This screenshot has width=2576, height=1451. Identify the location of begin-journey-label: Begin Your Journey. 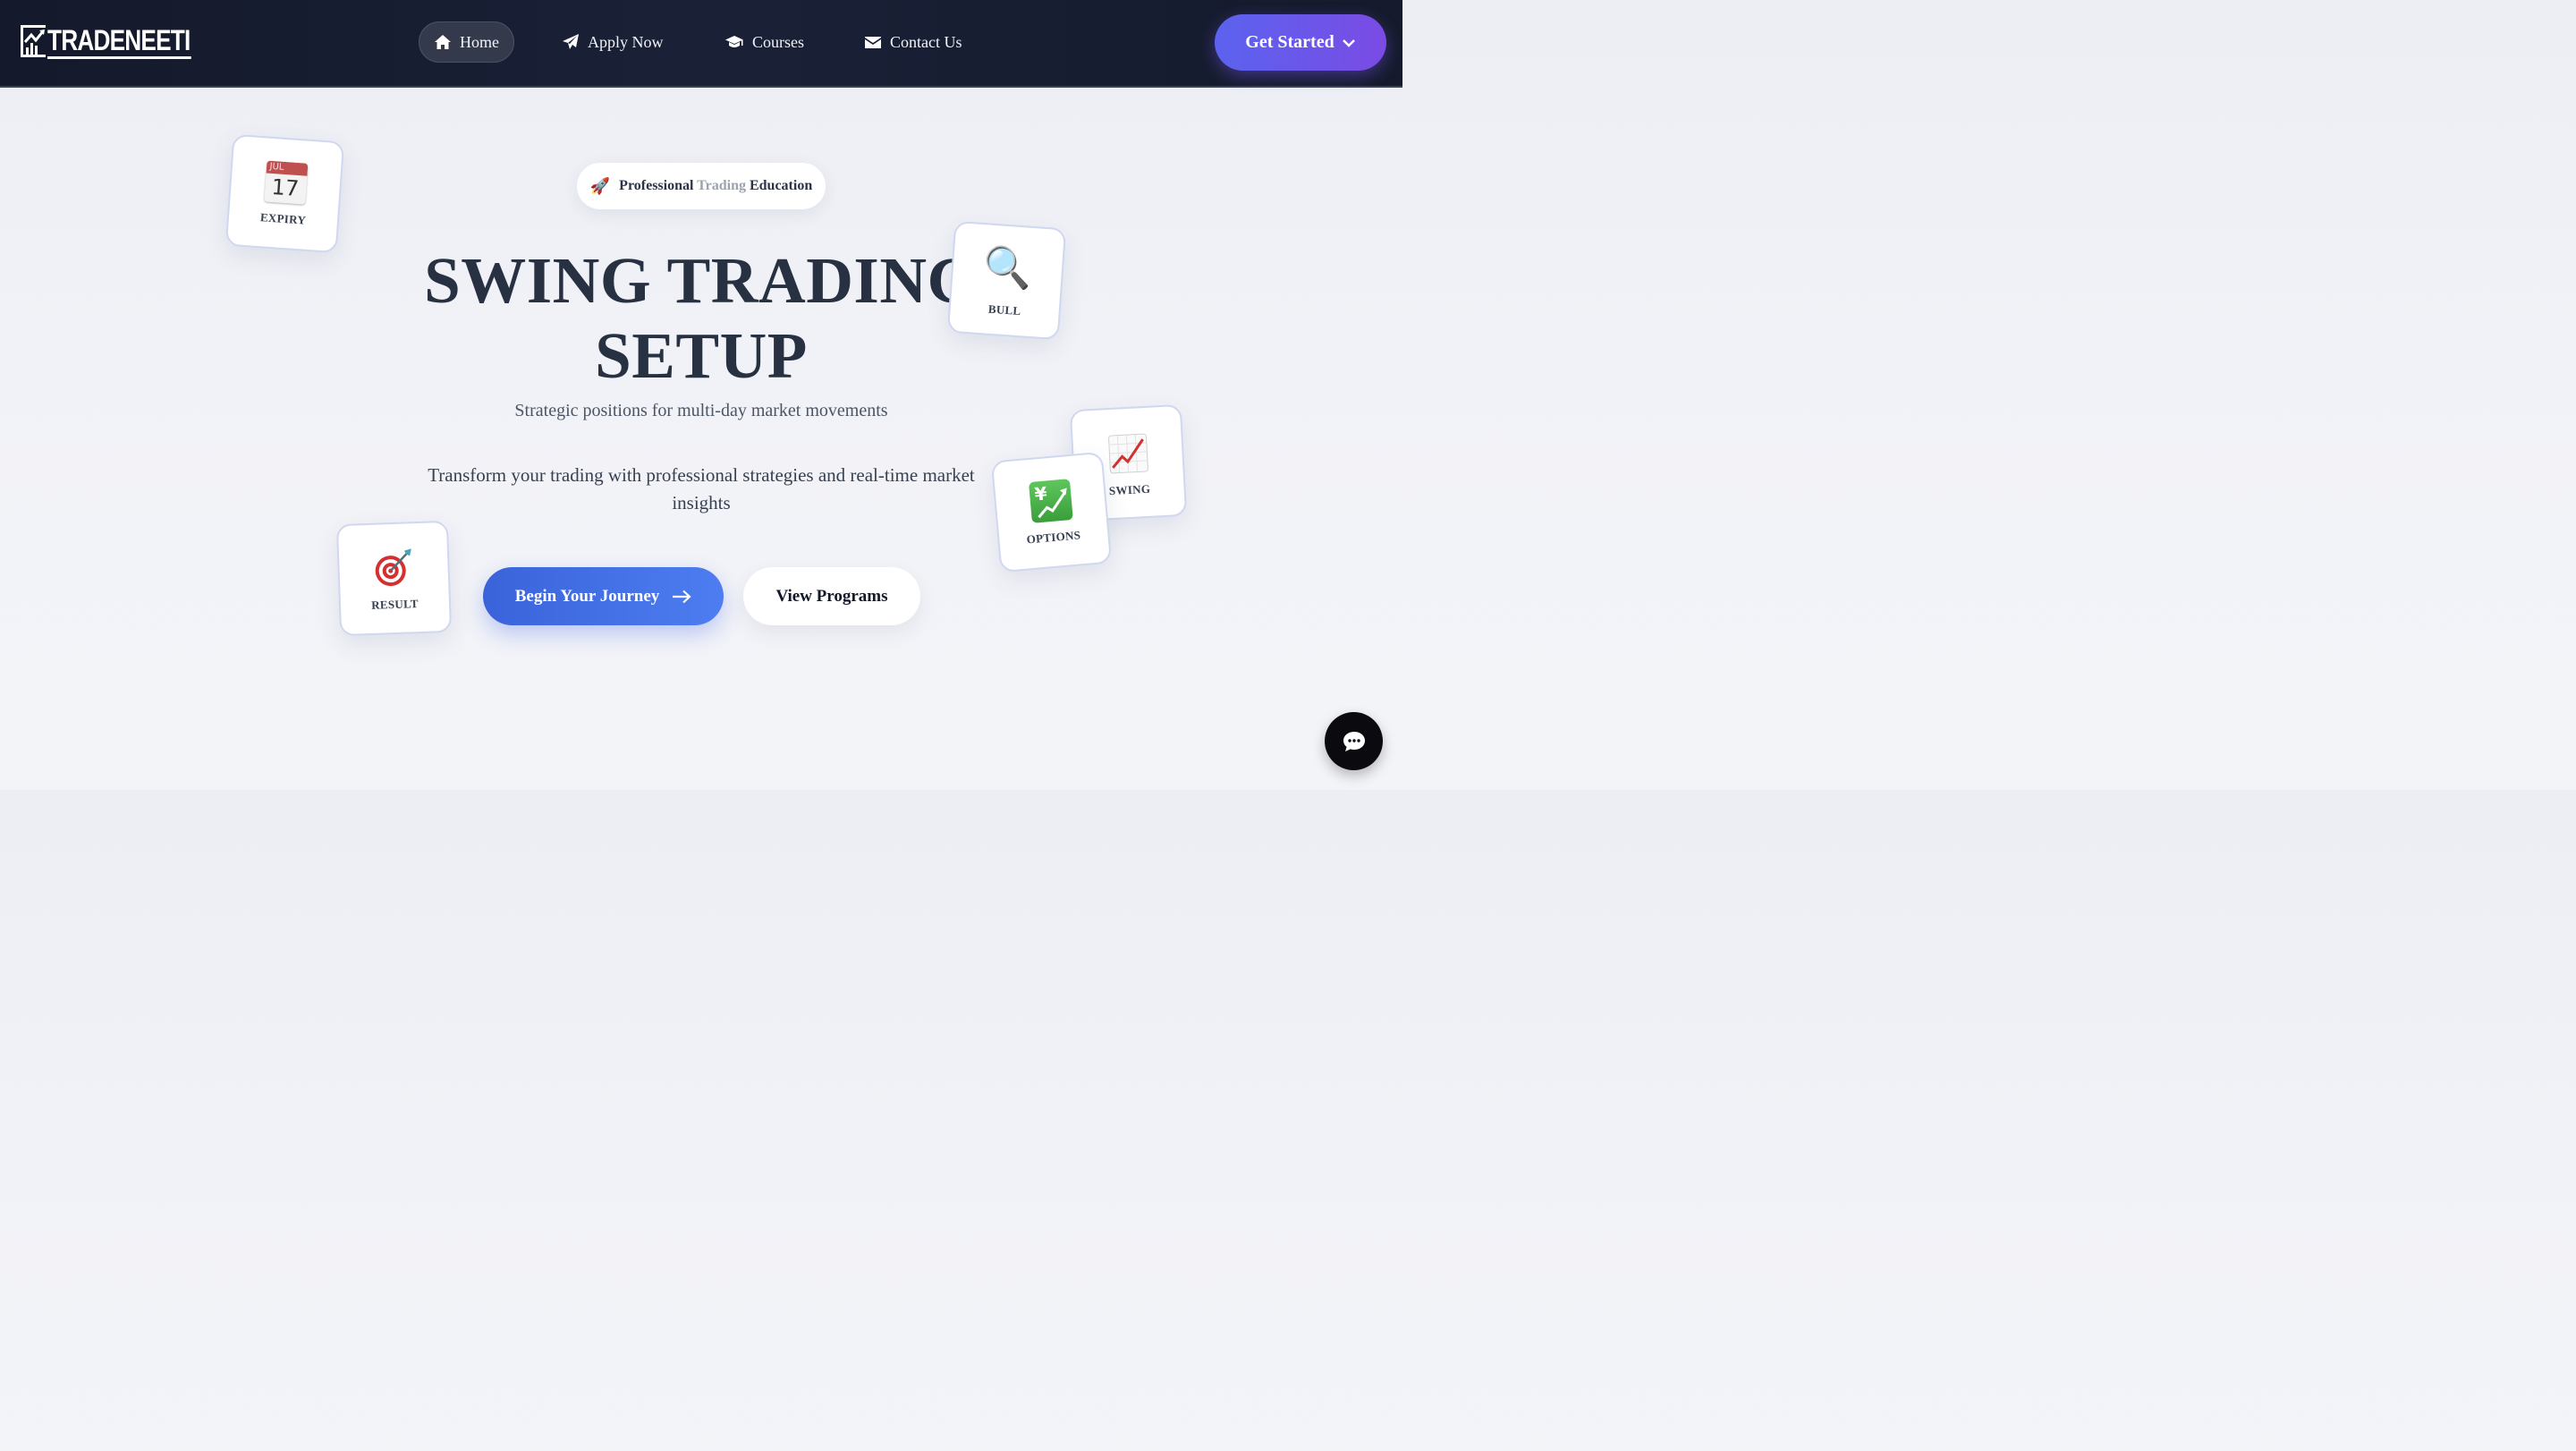
(587, 596).